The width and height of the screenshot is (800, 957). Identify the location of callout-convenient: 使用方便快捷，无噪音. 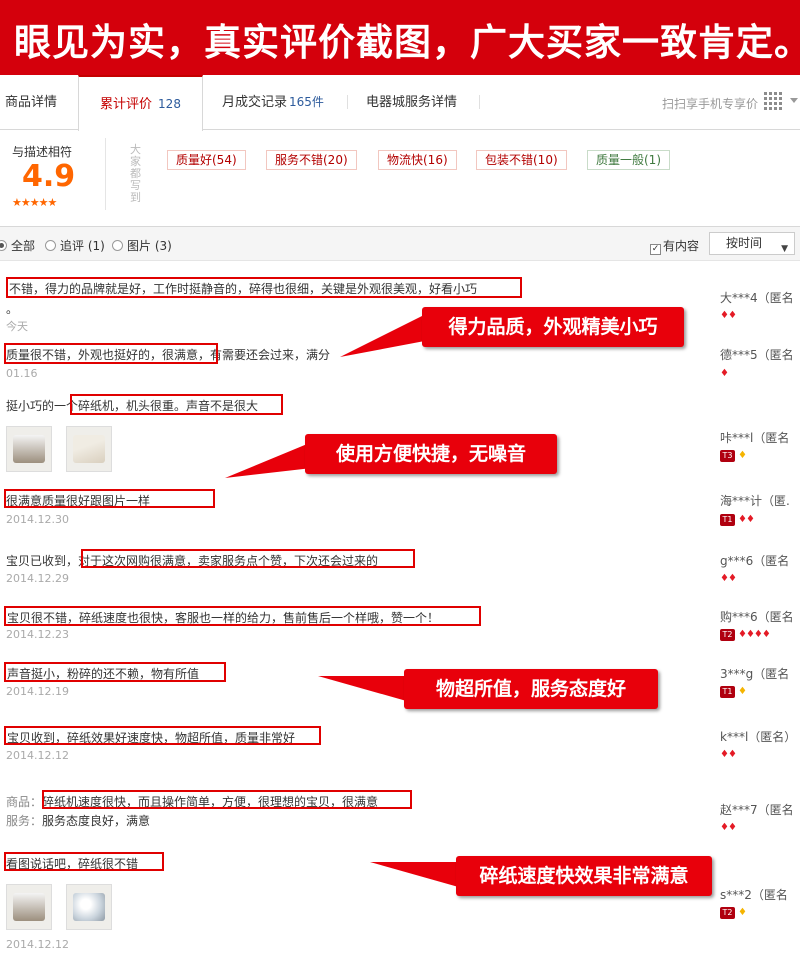
(431, 454).